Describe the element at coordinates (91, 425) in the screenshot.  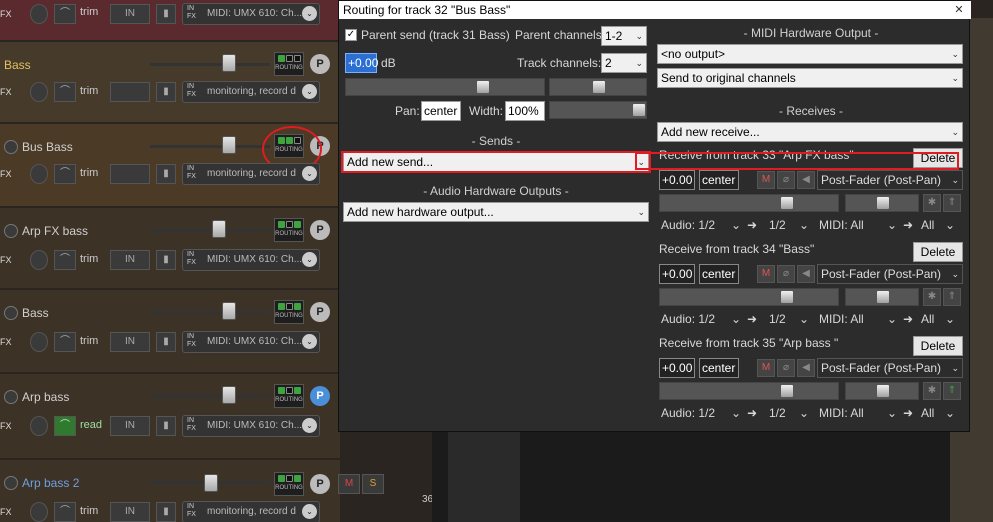
I see `automation-mode-label: read` at that location.